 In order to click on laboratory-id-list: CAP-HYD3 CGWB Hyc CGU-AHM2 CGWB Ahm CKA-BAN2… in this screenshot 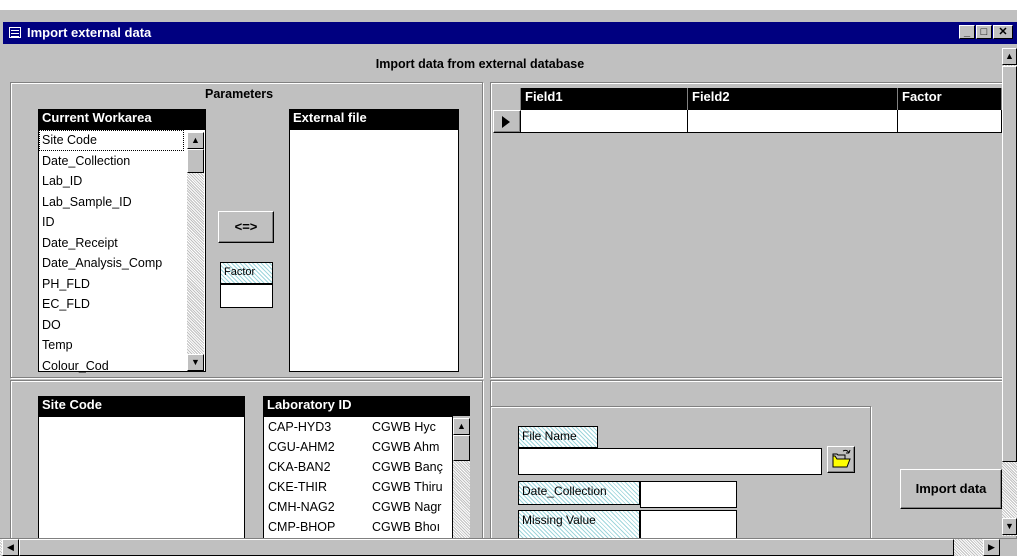, I will do `click(358, 478)`.